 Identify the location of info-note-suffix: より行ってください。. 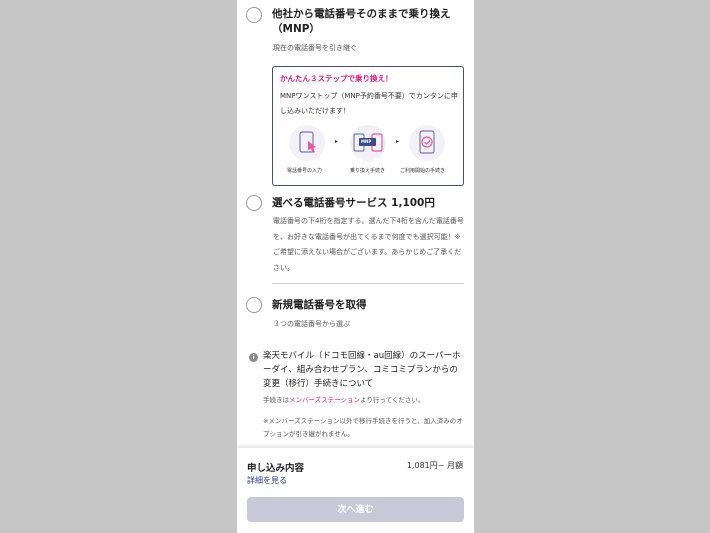
(392, 400).